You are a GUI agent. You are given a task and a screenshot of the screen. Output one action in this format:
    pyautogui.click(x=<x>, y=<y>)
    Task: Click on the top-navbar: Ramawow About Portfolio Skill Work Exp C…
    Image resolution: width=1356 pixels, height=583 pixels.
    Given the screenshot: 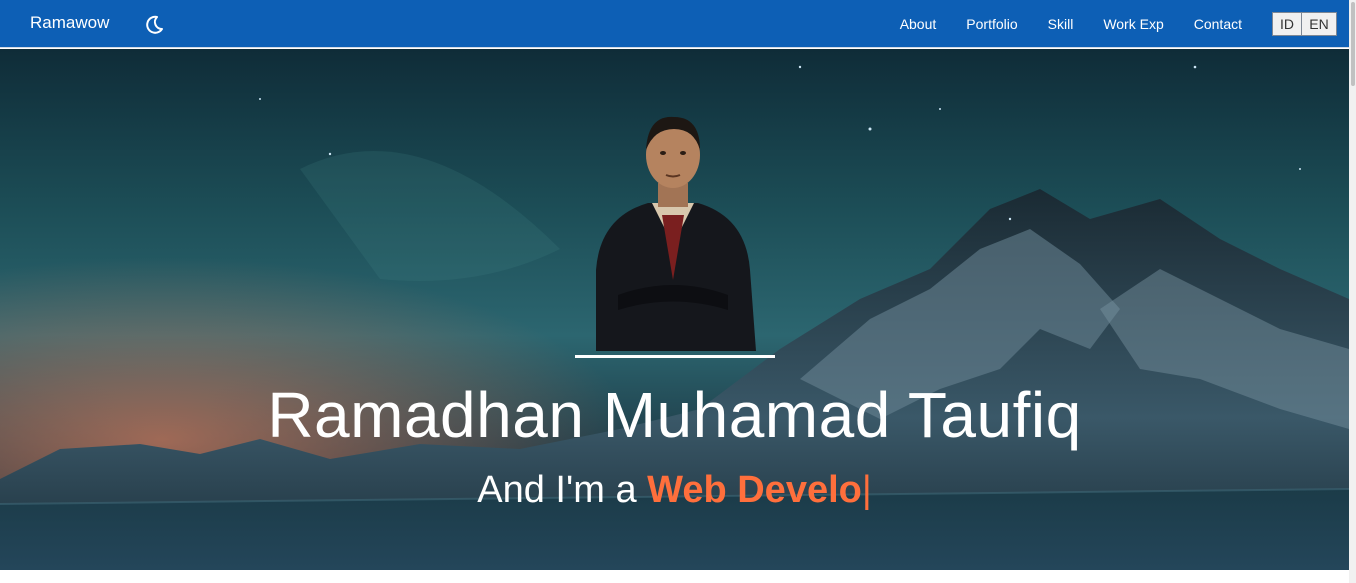 What is the action you would take?
    pyautogui.click(x=674, y=24)
    